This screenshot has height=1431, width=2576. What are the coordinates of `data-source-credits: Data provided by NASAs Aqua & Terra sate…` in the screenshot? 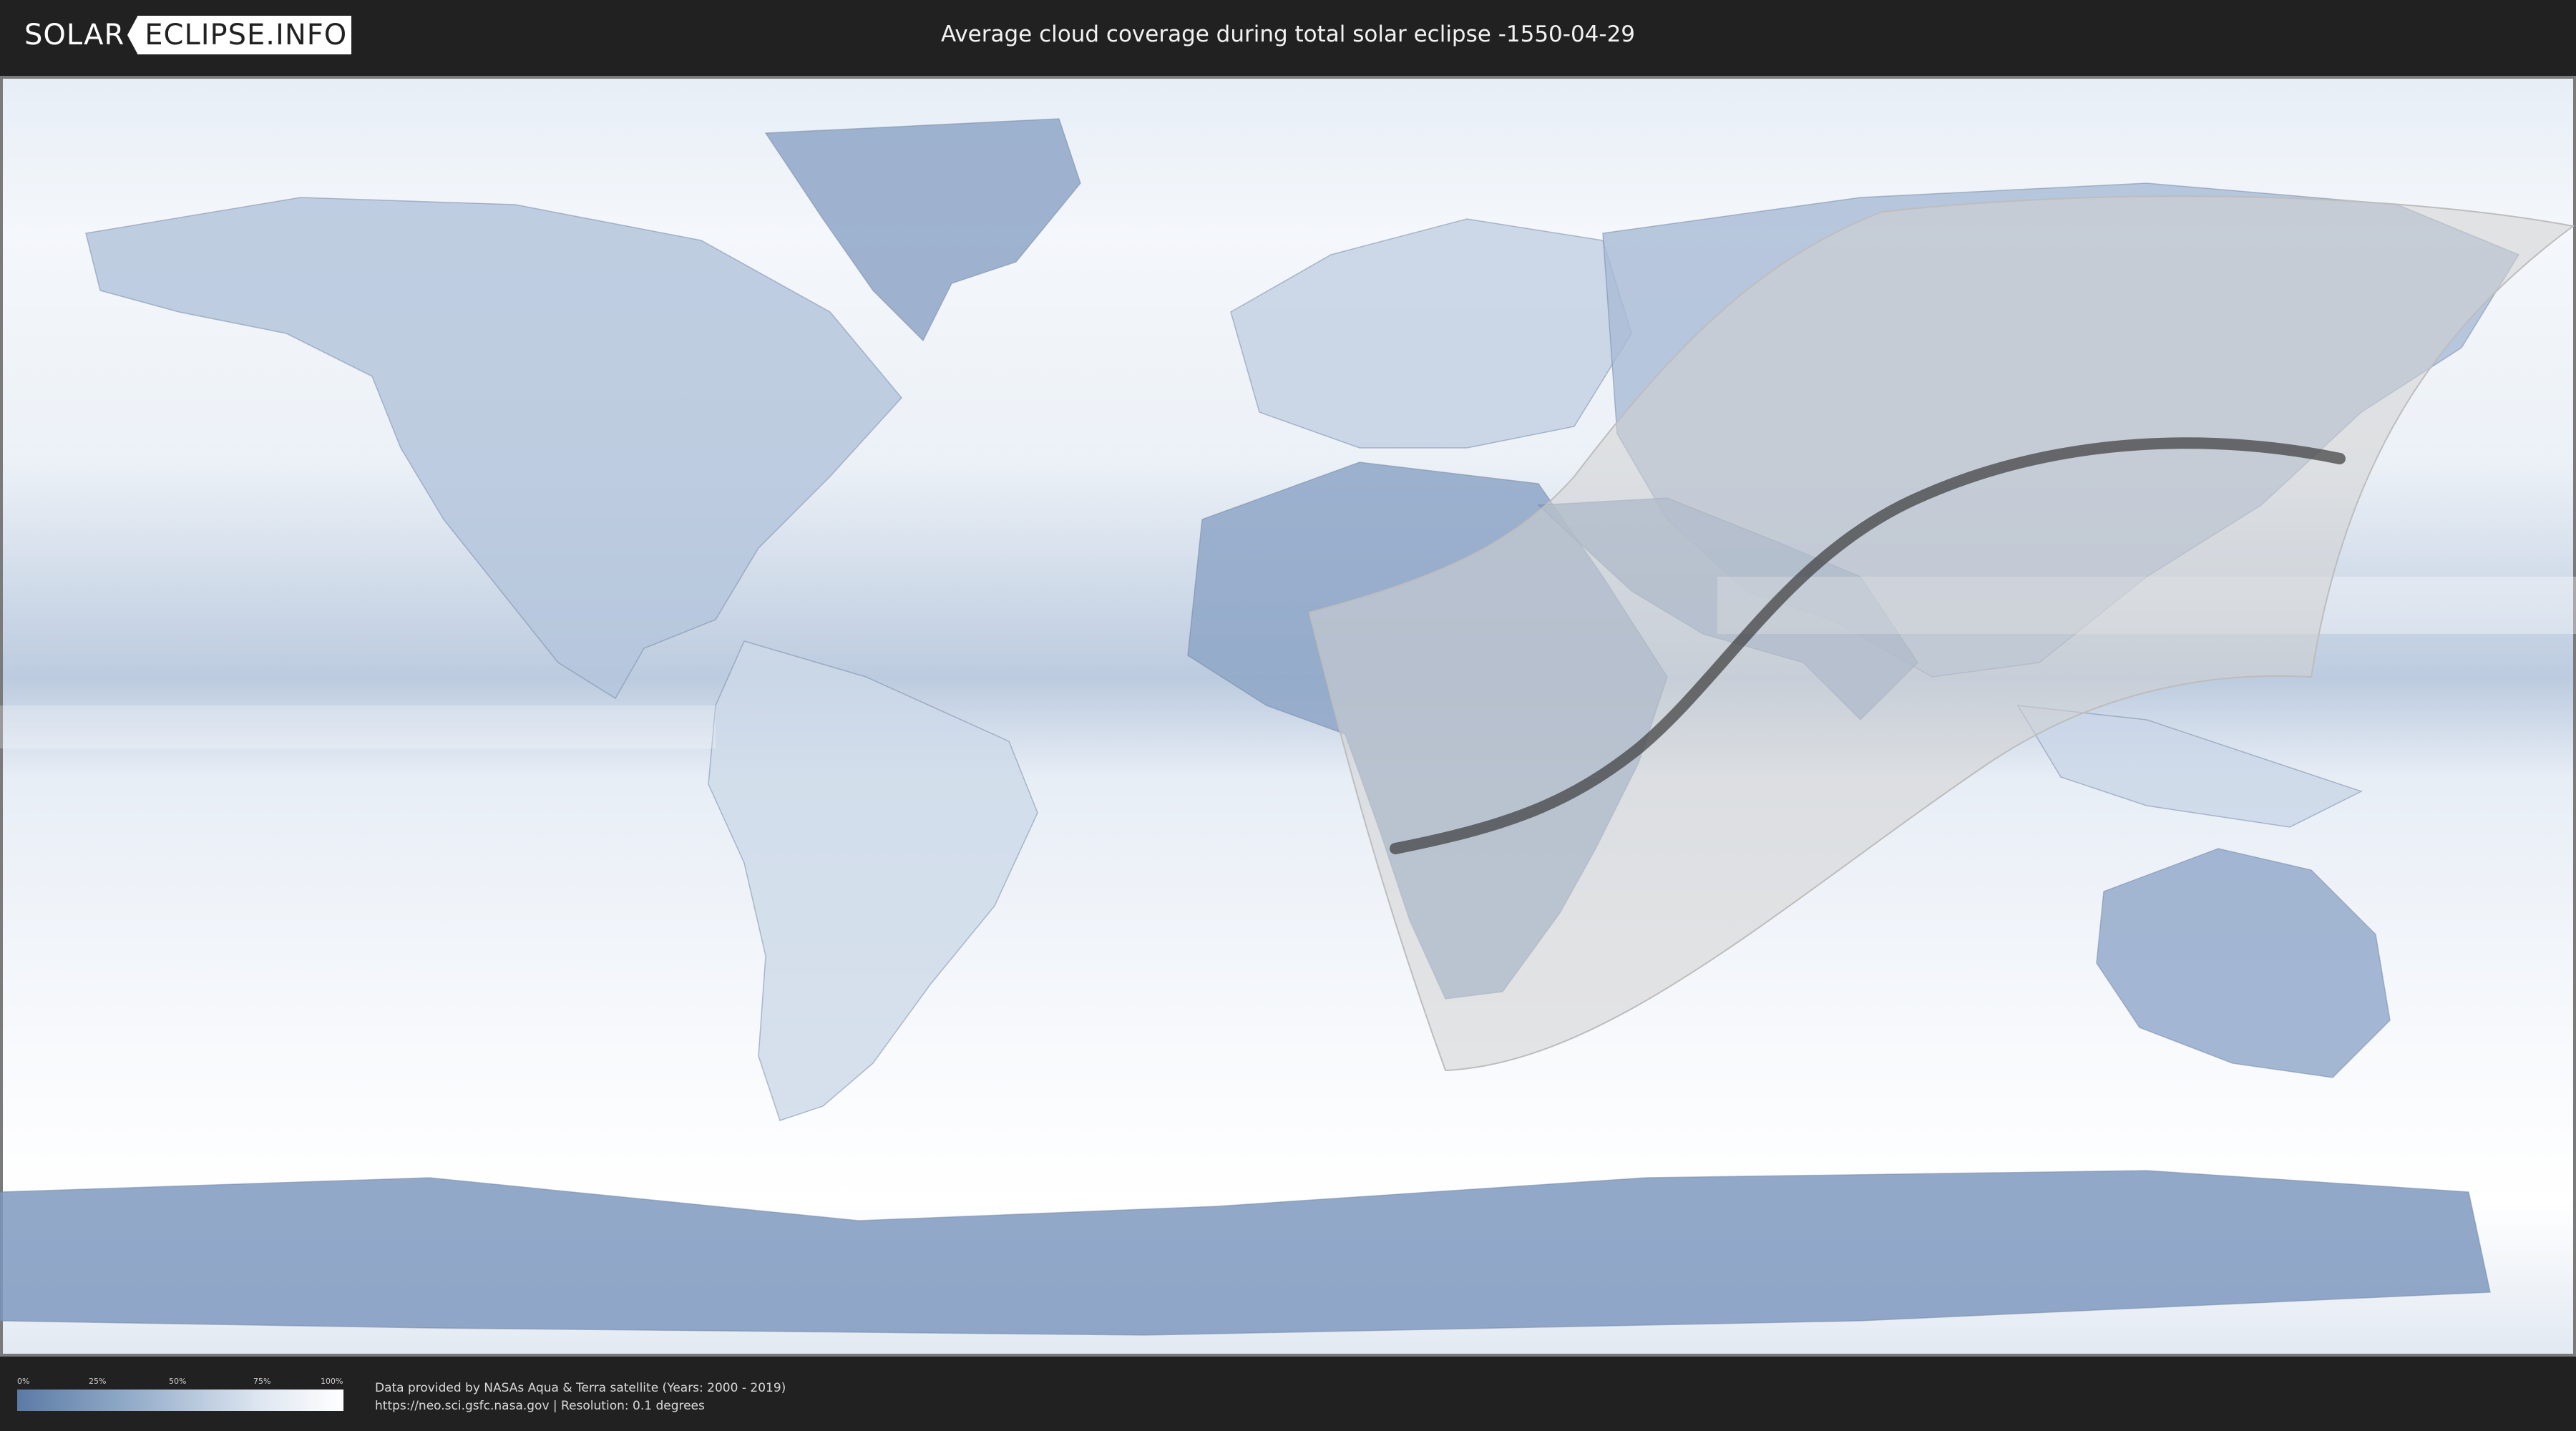 It's located at (580, 1397).